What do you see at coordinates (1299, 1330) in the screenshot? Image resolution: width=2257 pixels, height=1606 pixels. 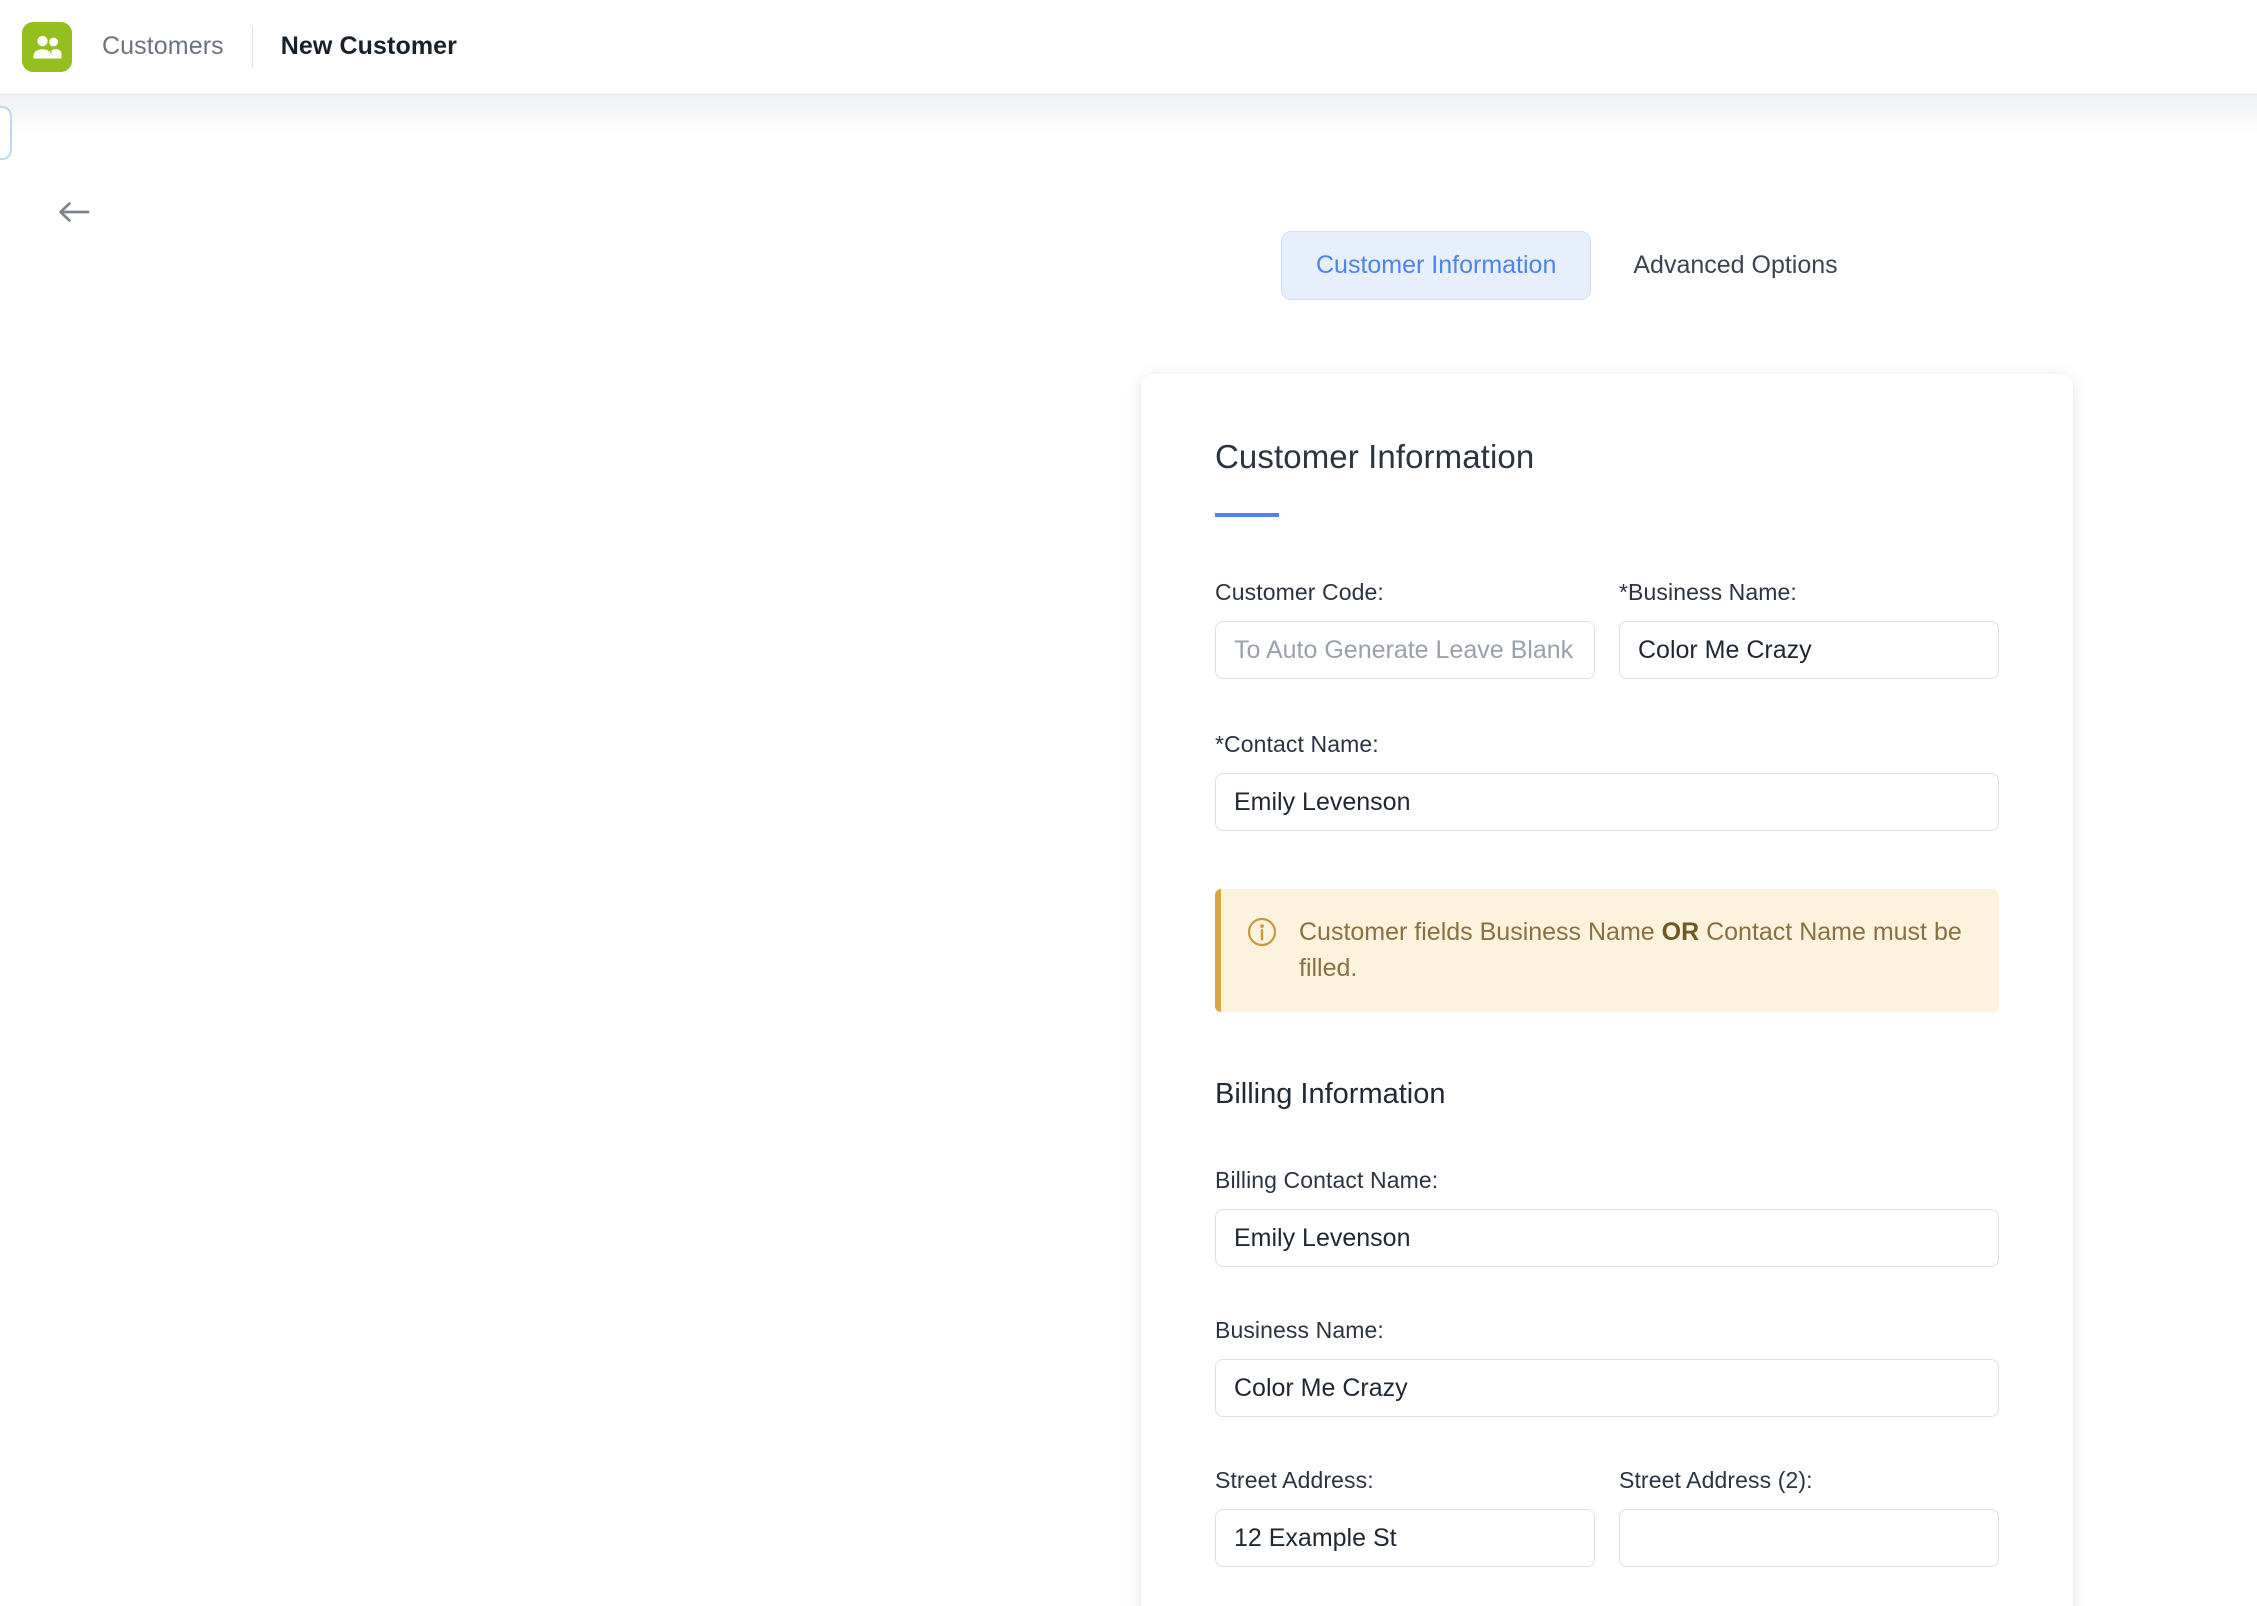 I see `label-billing-business-name: Business Name:` at bounding box center [1299, 1330].